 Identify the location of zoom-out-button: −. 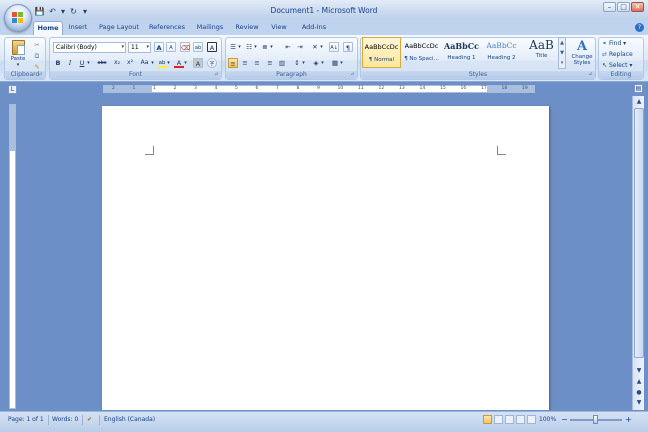
(564, 419).